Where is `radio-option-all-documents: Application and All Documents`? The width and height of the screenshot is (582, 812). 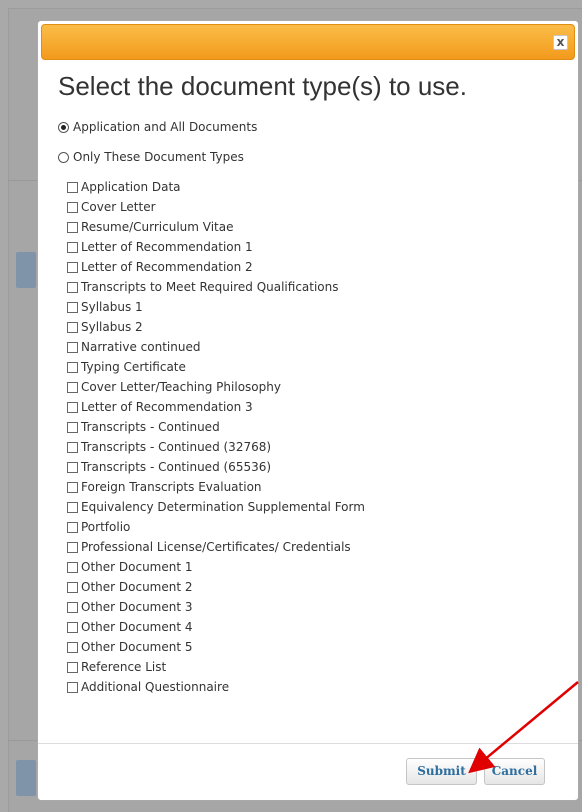 radio-option-all-documents: Application and All Documents is located at coordinates (157, 127).